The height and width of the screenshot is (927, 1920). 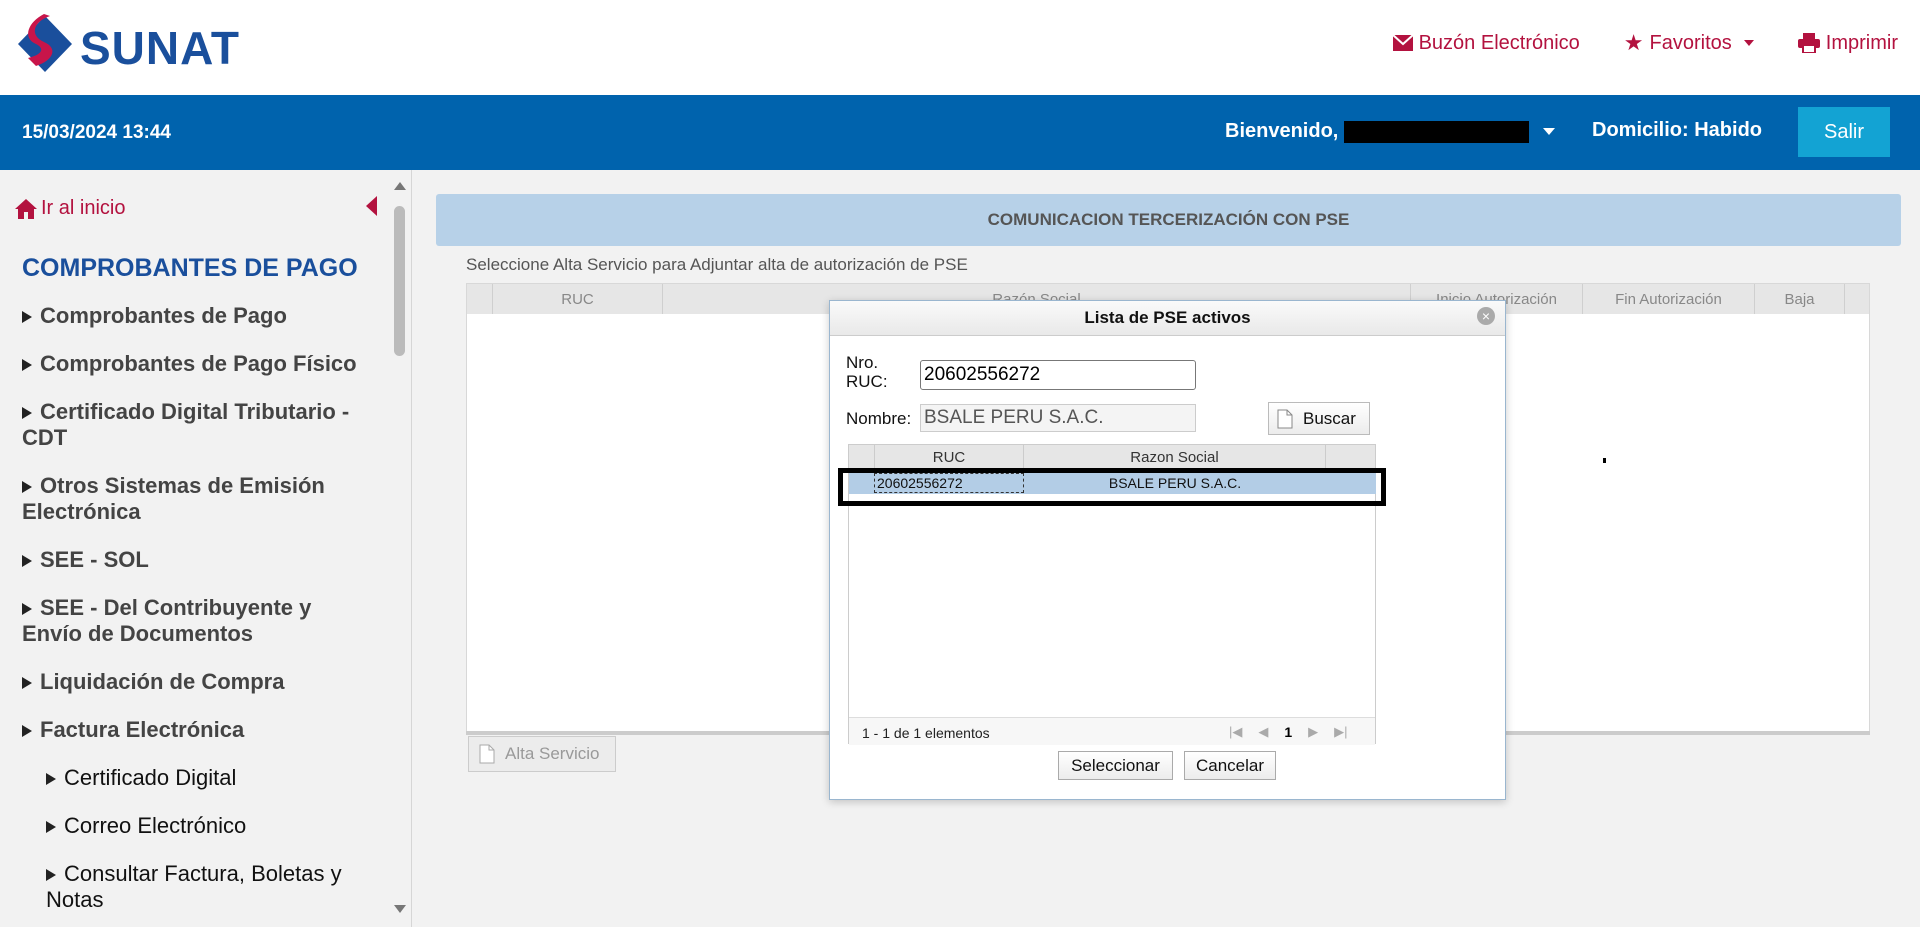 I want to click on sidebar-item: Liquidación de Compra, so click(x=197, y=682).